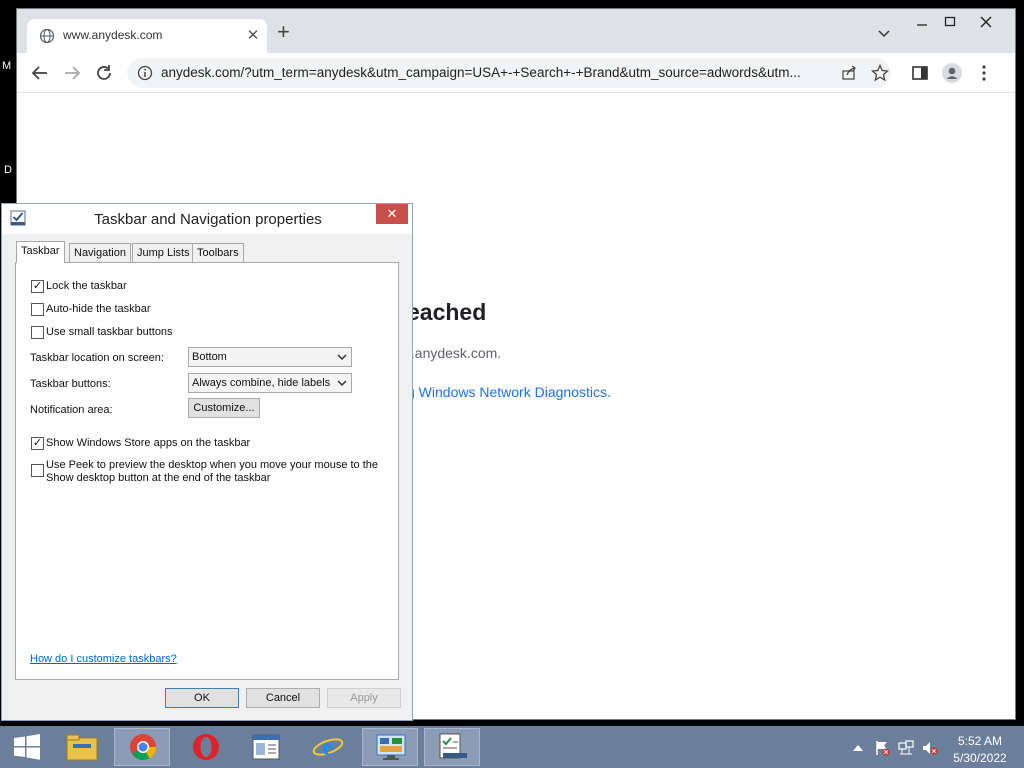 The height and width of the screenshot is (768, 1024). I want to click on store-apps-checkbox: ✓, so click(37, 443).